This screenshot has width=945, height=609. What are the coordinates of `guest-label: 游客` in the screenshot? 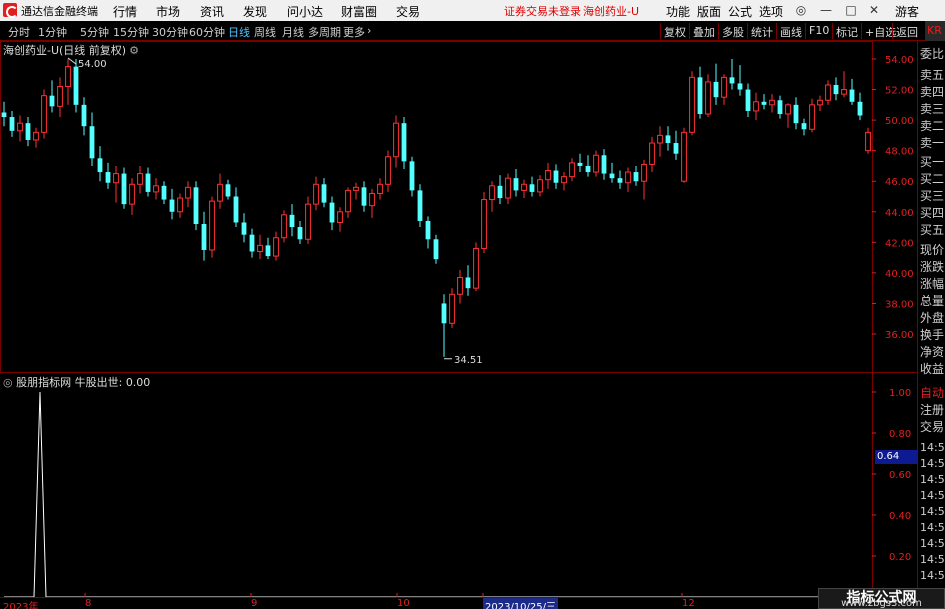 It's located at (907, 11).